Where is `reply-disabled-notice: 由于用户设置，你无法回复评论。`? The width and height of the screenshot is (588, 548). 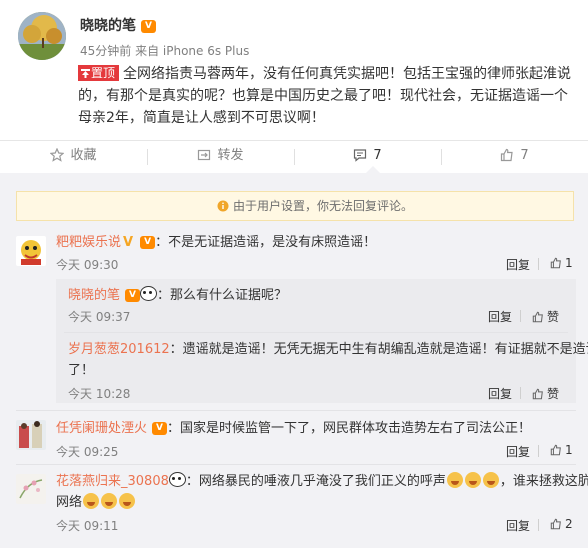
reply-disabled-notice: 由于用户设置，你无法回复评论。 is located at coordinates (295, 206).